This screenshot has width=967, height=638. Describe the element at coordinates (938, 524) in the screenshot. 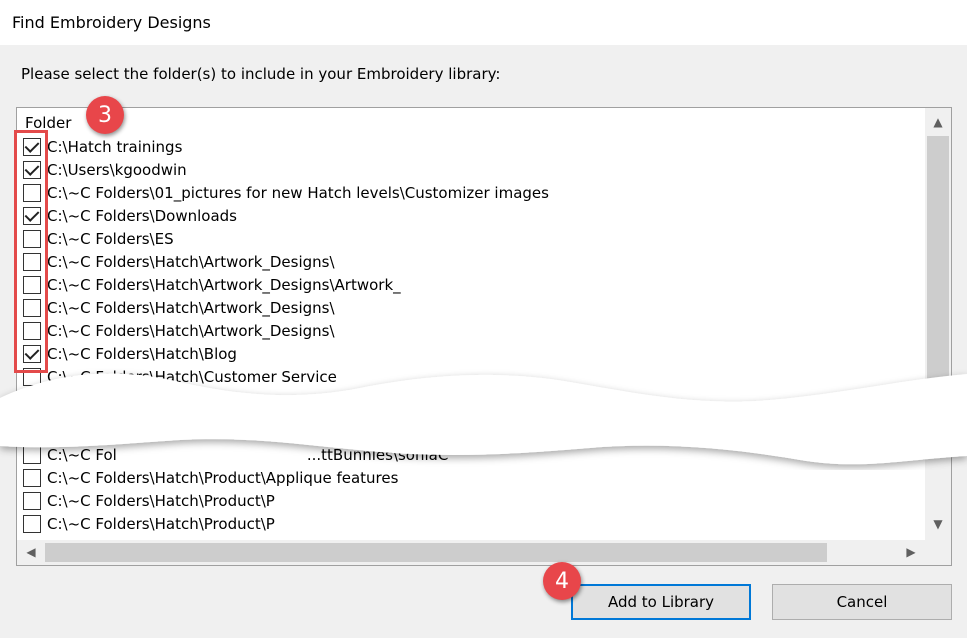

I see `scroll-down-icon: ▼` at that location.